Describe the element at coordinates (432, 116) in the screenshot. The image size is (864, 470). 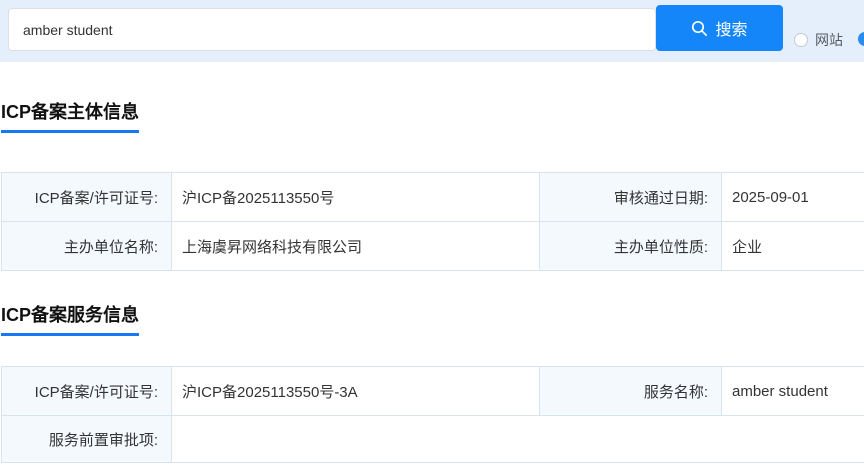
I see `section-subject-info: ICP备案主体信息` at that location.